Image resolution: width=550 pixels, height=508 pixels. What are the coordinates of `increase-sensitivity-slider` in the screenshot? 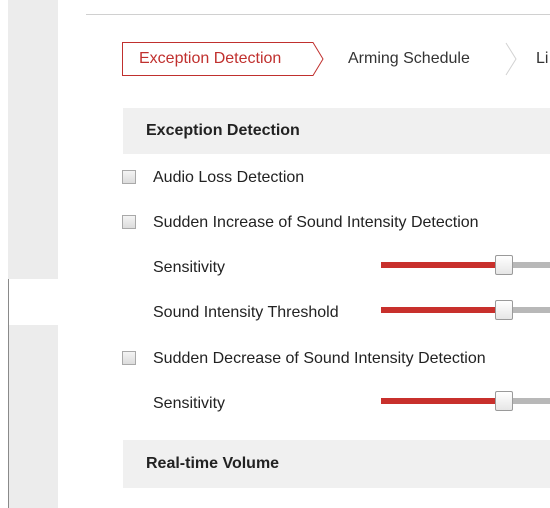 It's located at (465, 265).